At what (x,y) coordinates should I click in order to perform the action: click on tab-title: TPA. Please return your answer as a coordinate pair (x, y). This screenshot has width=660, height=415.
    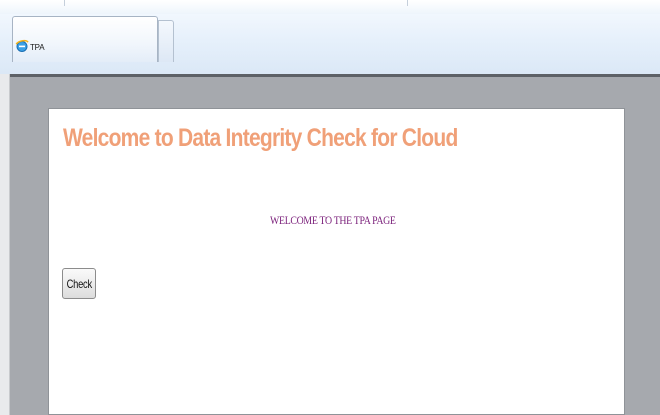
    Looking at the image, I should click on (37, 47).